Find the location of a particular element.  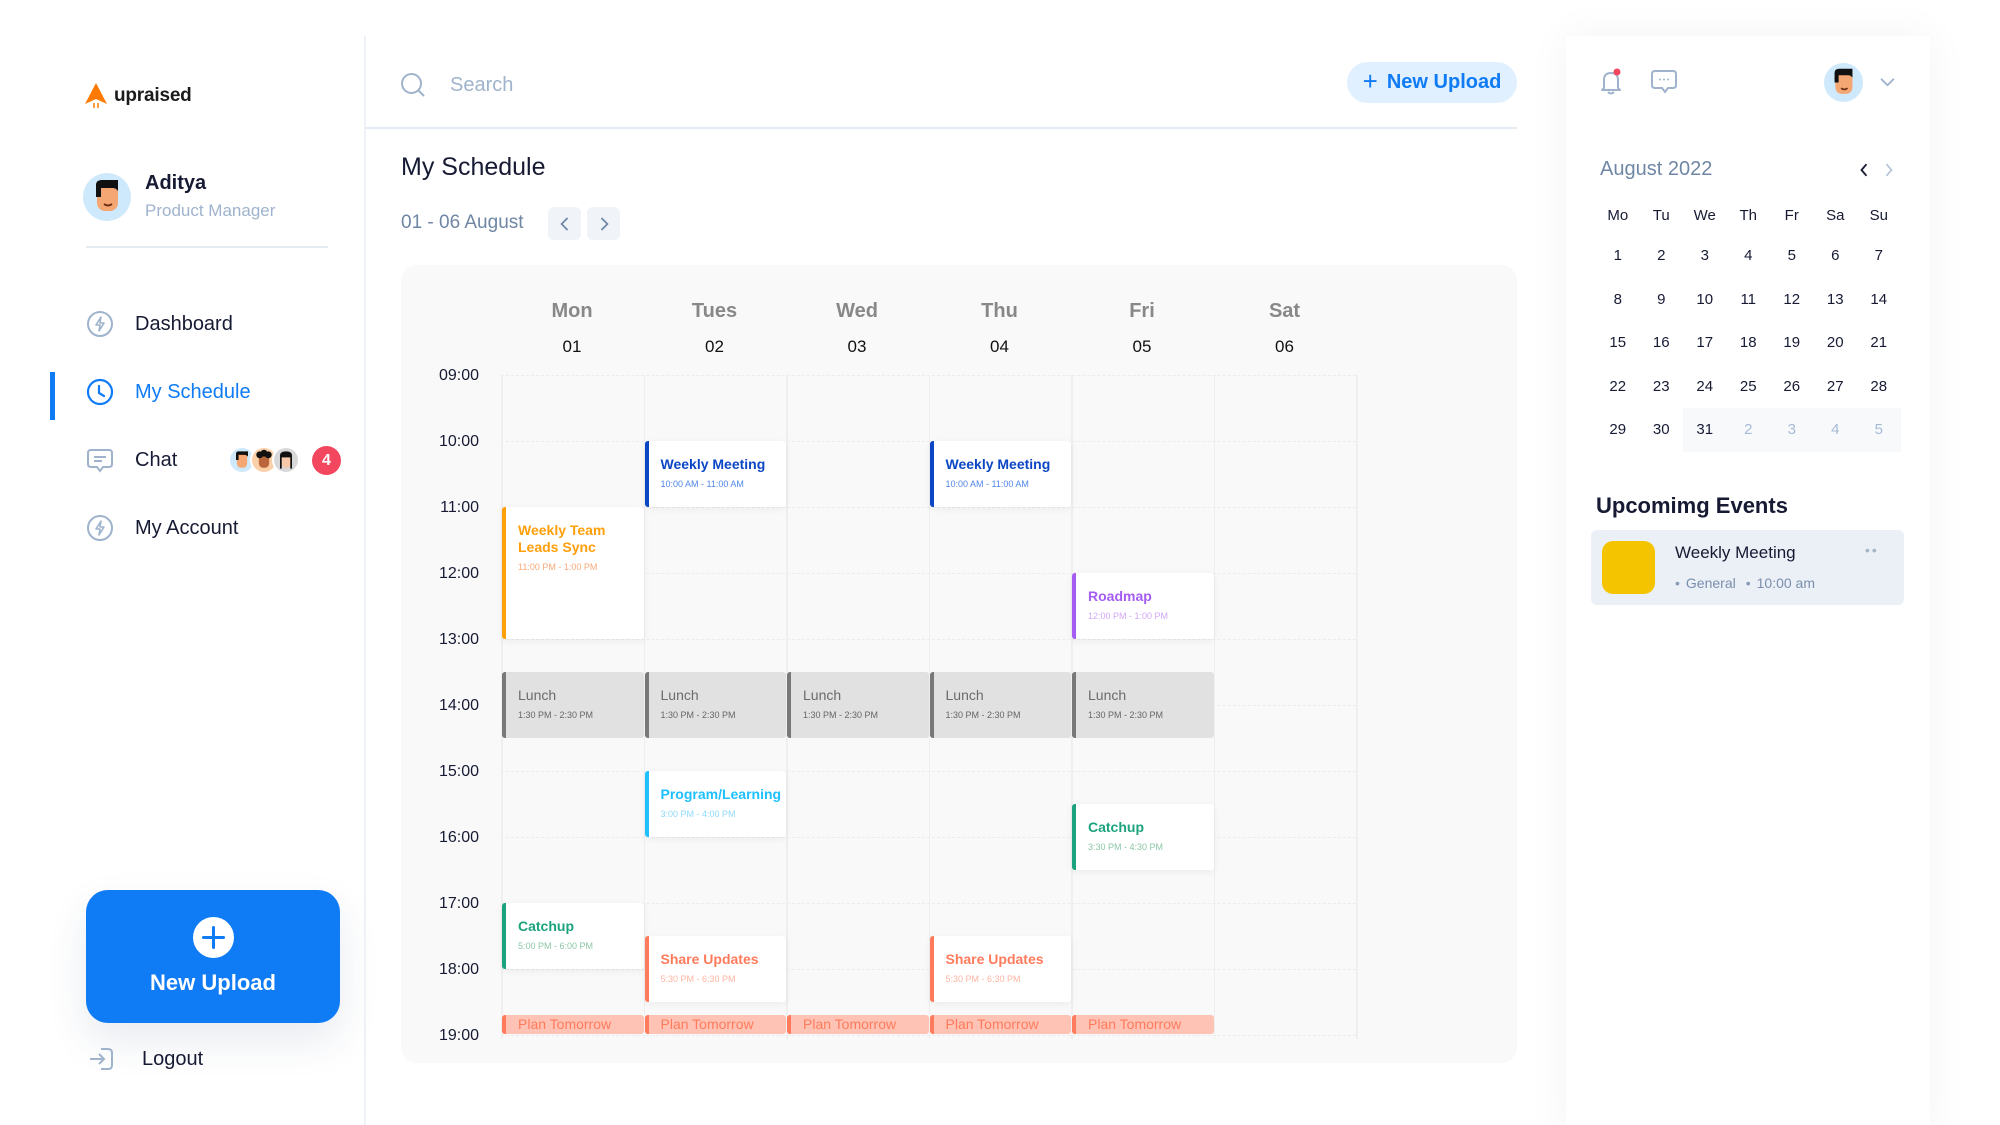

calendar-day: 23 is located at coordinates (1662, 387).